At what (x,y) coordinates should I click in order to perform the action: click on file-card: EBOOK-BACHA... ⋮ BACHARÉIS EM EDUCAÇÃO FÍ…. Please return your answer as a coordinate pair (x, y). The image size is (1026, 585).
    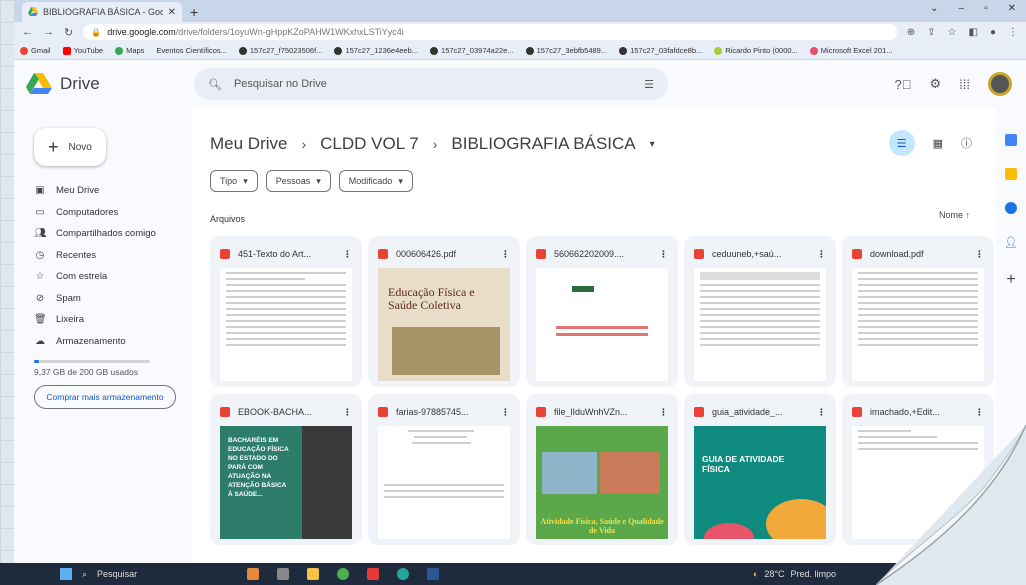
    Looking at the image, I should click on (286, 469).